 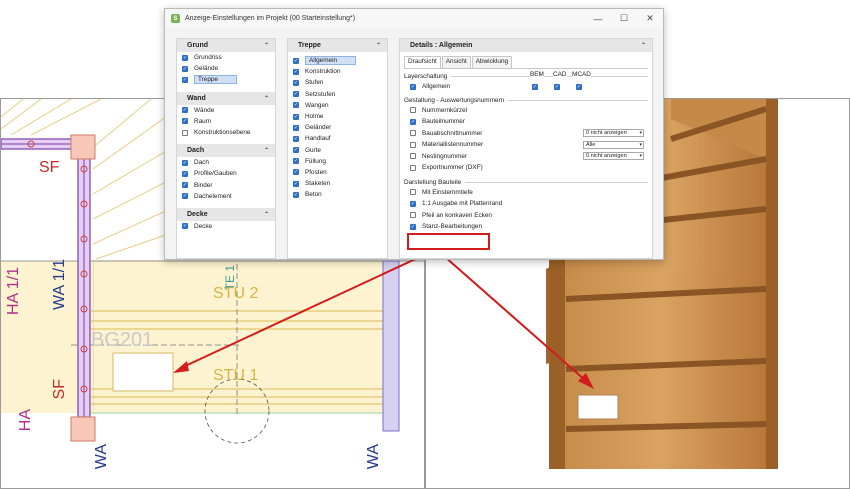 I want to click on minimize-button: —, so click(x=598, y=19).